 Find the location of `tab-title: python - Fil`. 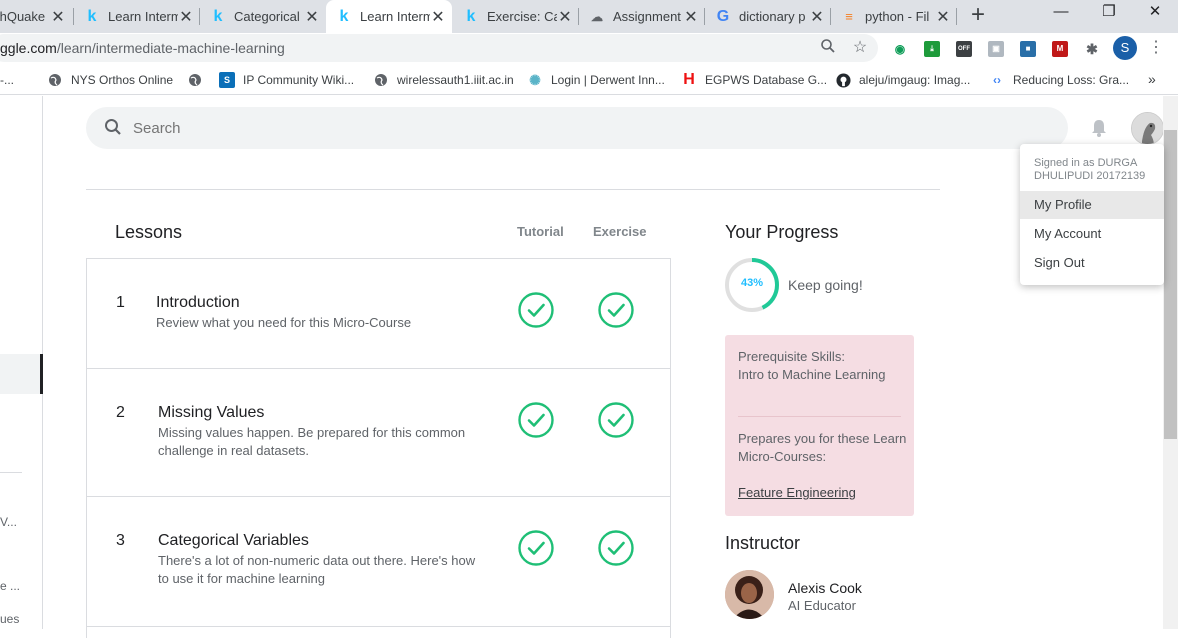

tab-title: python - Fil is located at coordinates (897, 16).